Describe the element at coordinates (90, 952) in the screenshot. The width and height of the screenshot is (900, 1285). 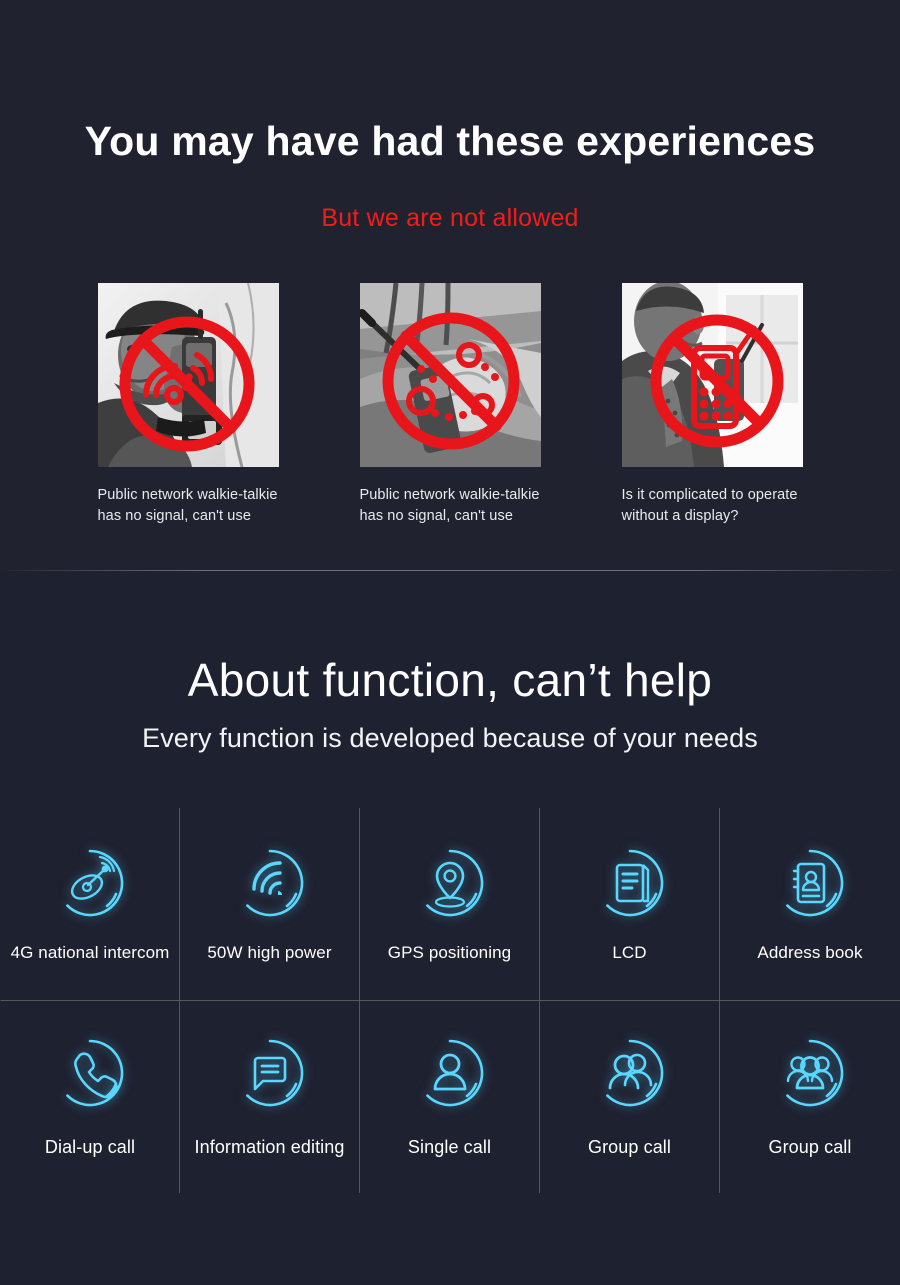
I see `feature-label: 4G national intercom` at that location.